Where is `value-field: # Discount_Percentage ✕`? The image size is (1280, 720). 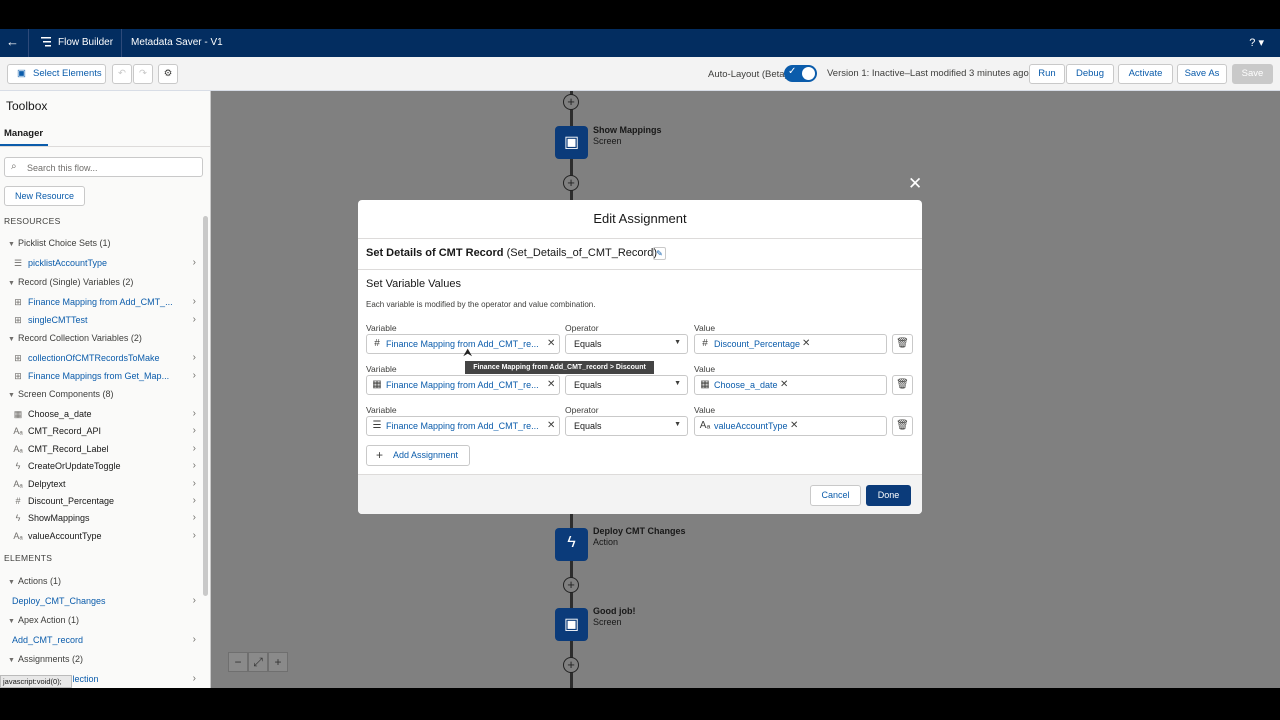
value-field: # Discount_Percentage ✕ is located at coordinates (790, 344).